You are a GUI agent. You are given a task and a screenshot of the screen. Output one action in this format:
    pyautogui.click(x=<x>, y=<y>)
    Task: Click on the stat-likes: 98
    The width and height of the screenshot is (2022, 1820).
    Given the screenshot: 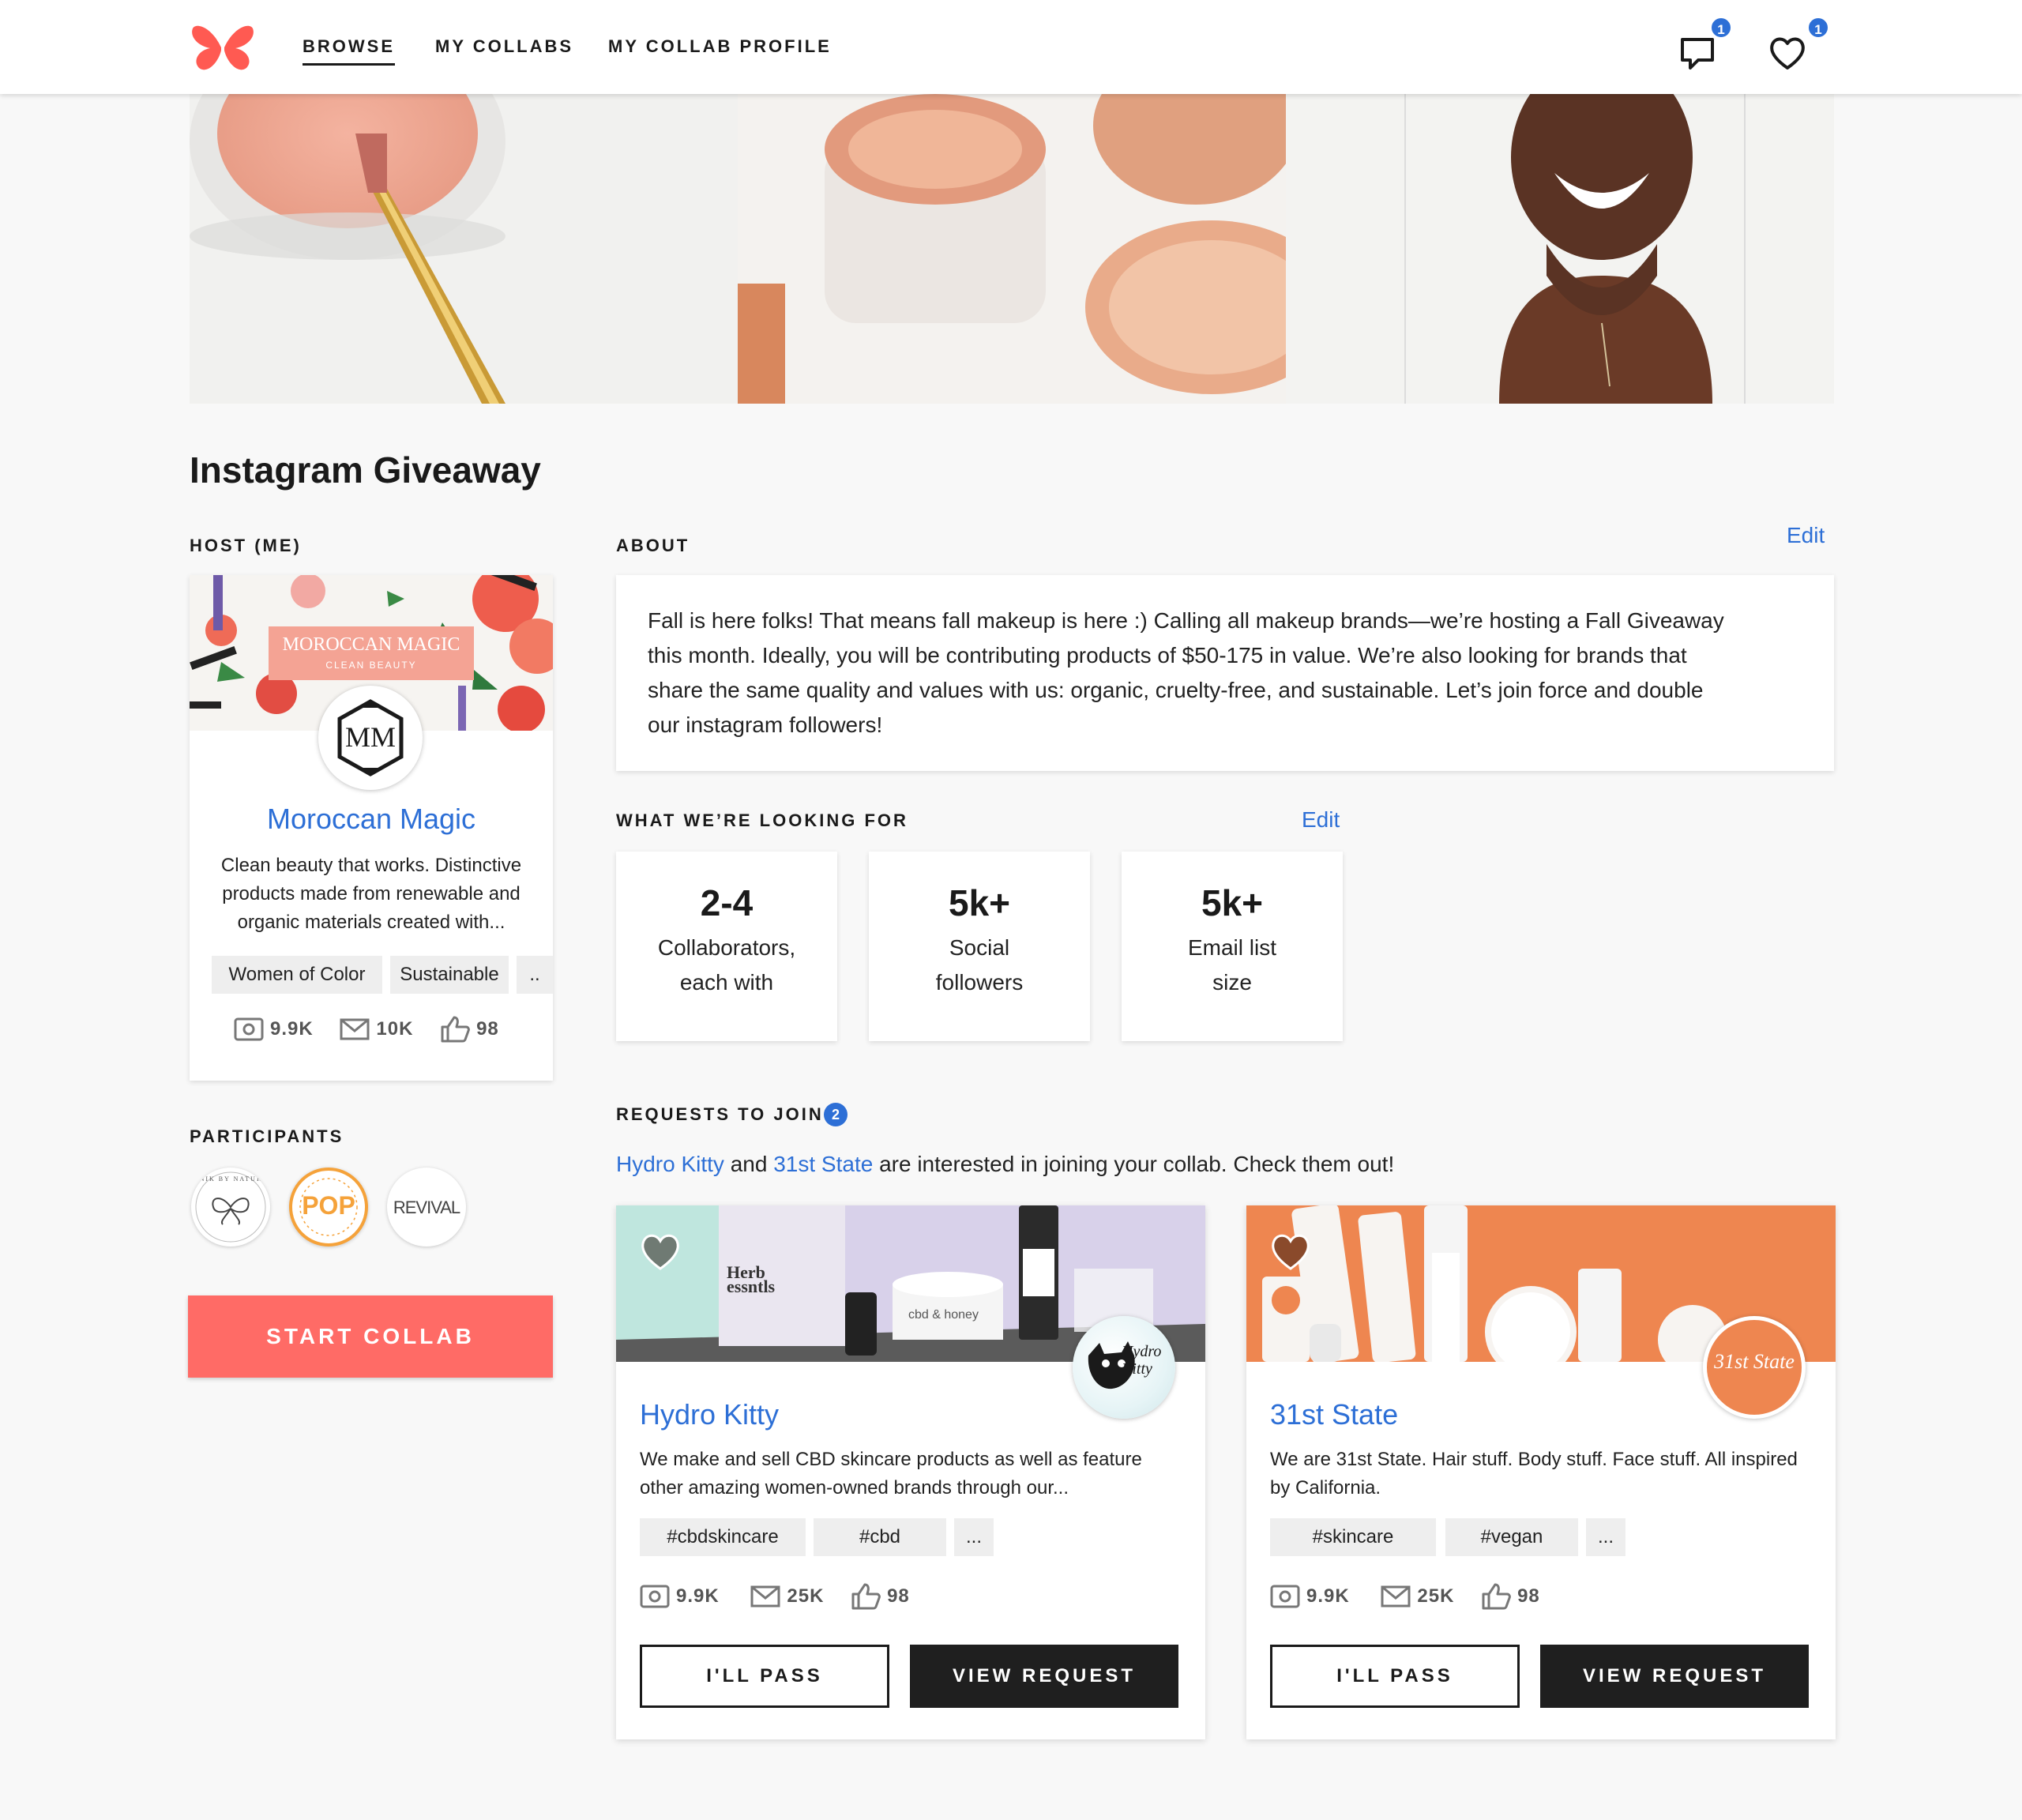 What is the action you would take?
    pyautogui.click(x=880, y=1596)
    